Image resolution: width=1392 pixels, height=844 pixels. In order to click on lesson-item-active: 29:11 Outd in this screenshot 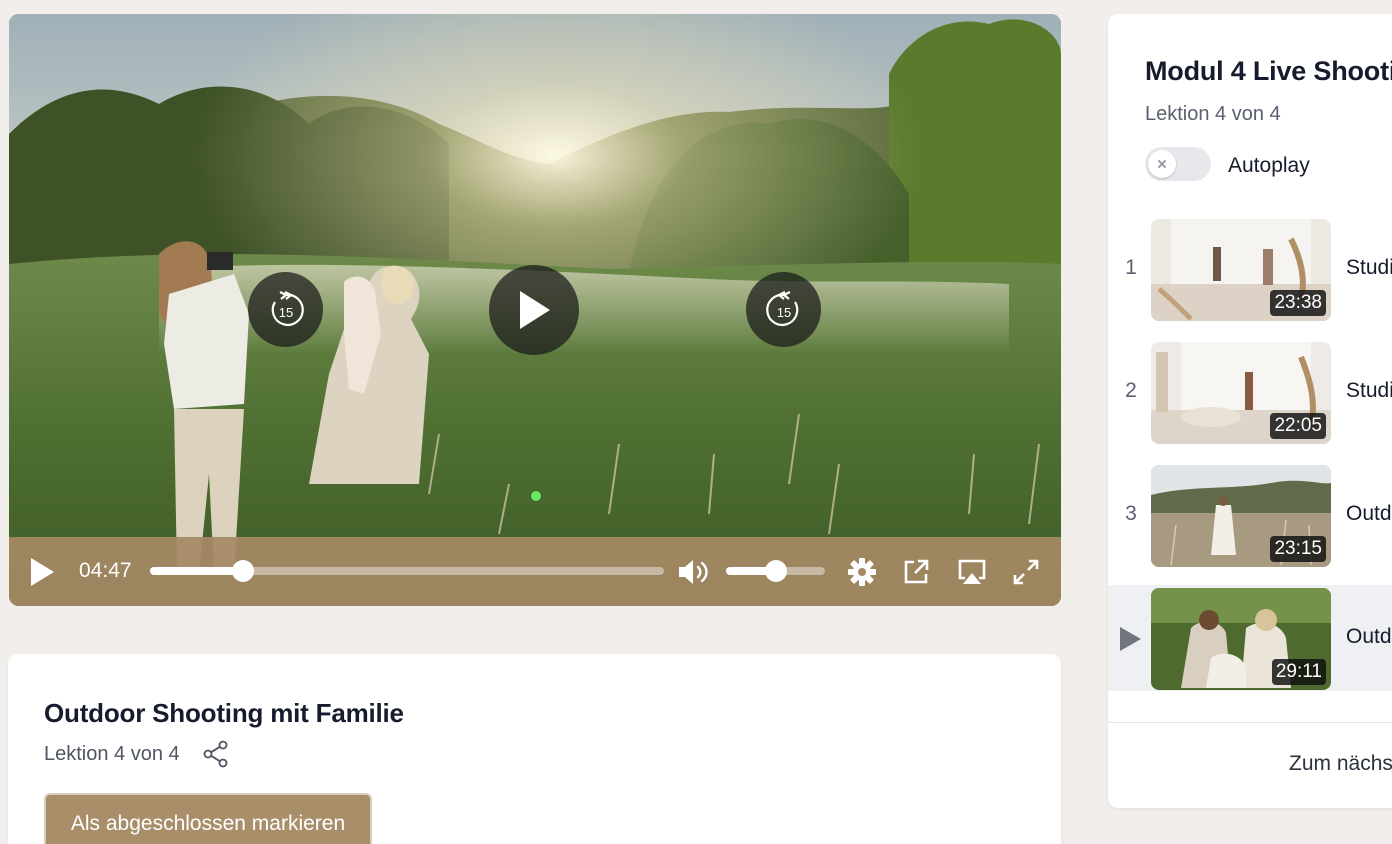, I will do `click(1250, 638)`.